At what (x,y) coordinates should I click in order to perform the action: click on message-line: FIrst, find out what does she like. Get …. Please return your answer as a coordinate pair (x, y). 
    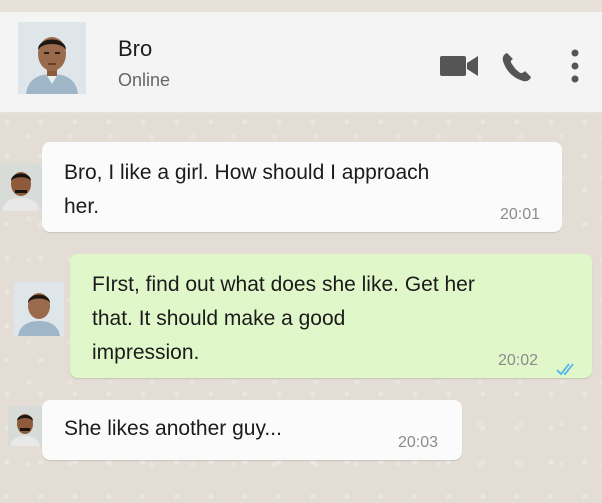
    Looking at the image, I should click on (283, 284).